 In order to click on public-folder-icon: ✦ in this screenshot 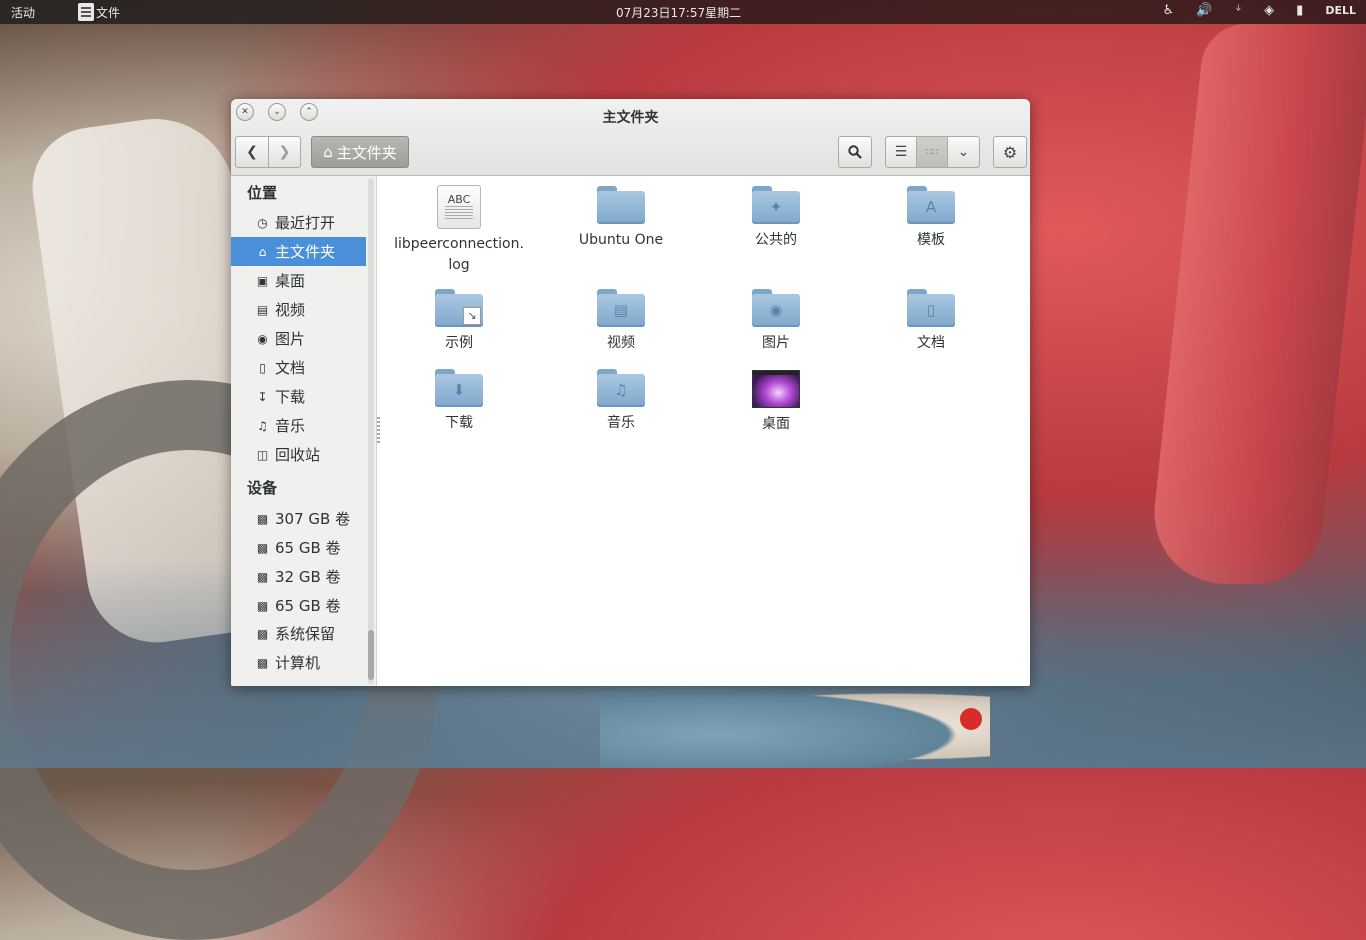, I will do `click(776, 205)`.